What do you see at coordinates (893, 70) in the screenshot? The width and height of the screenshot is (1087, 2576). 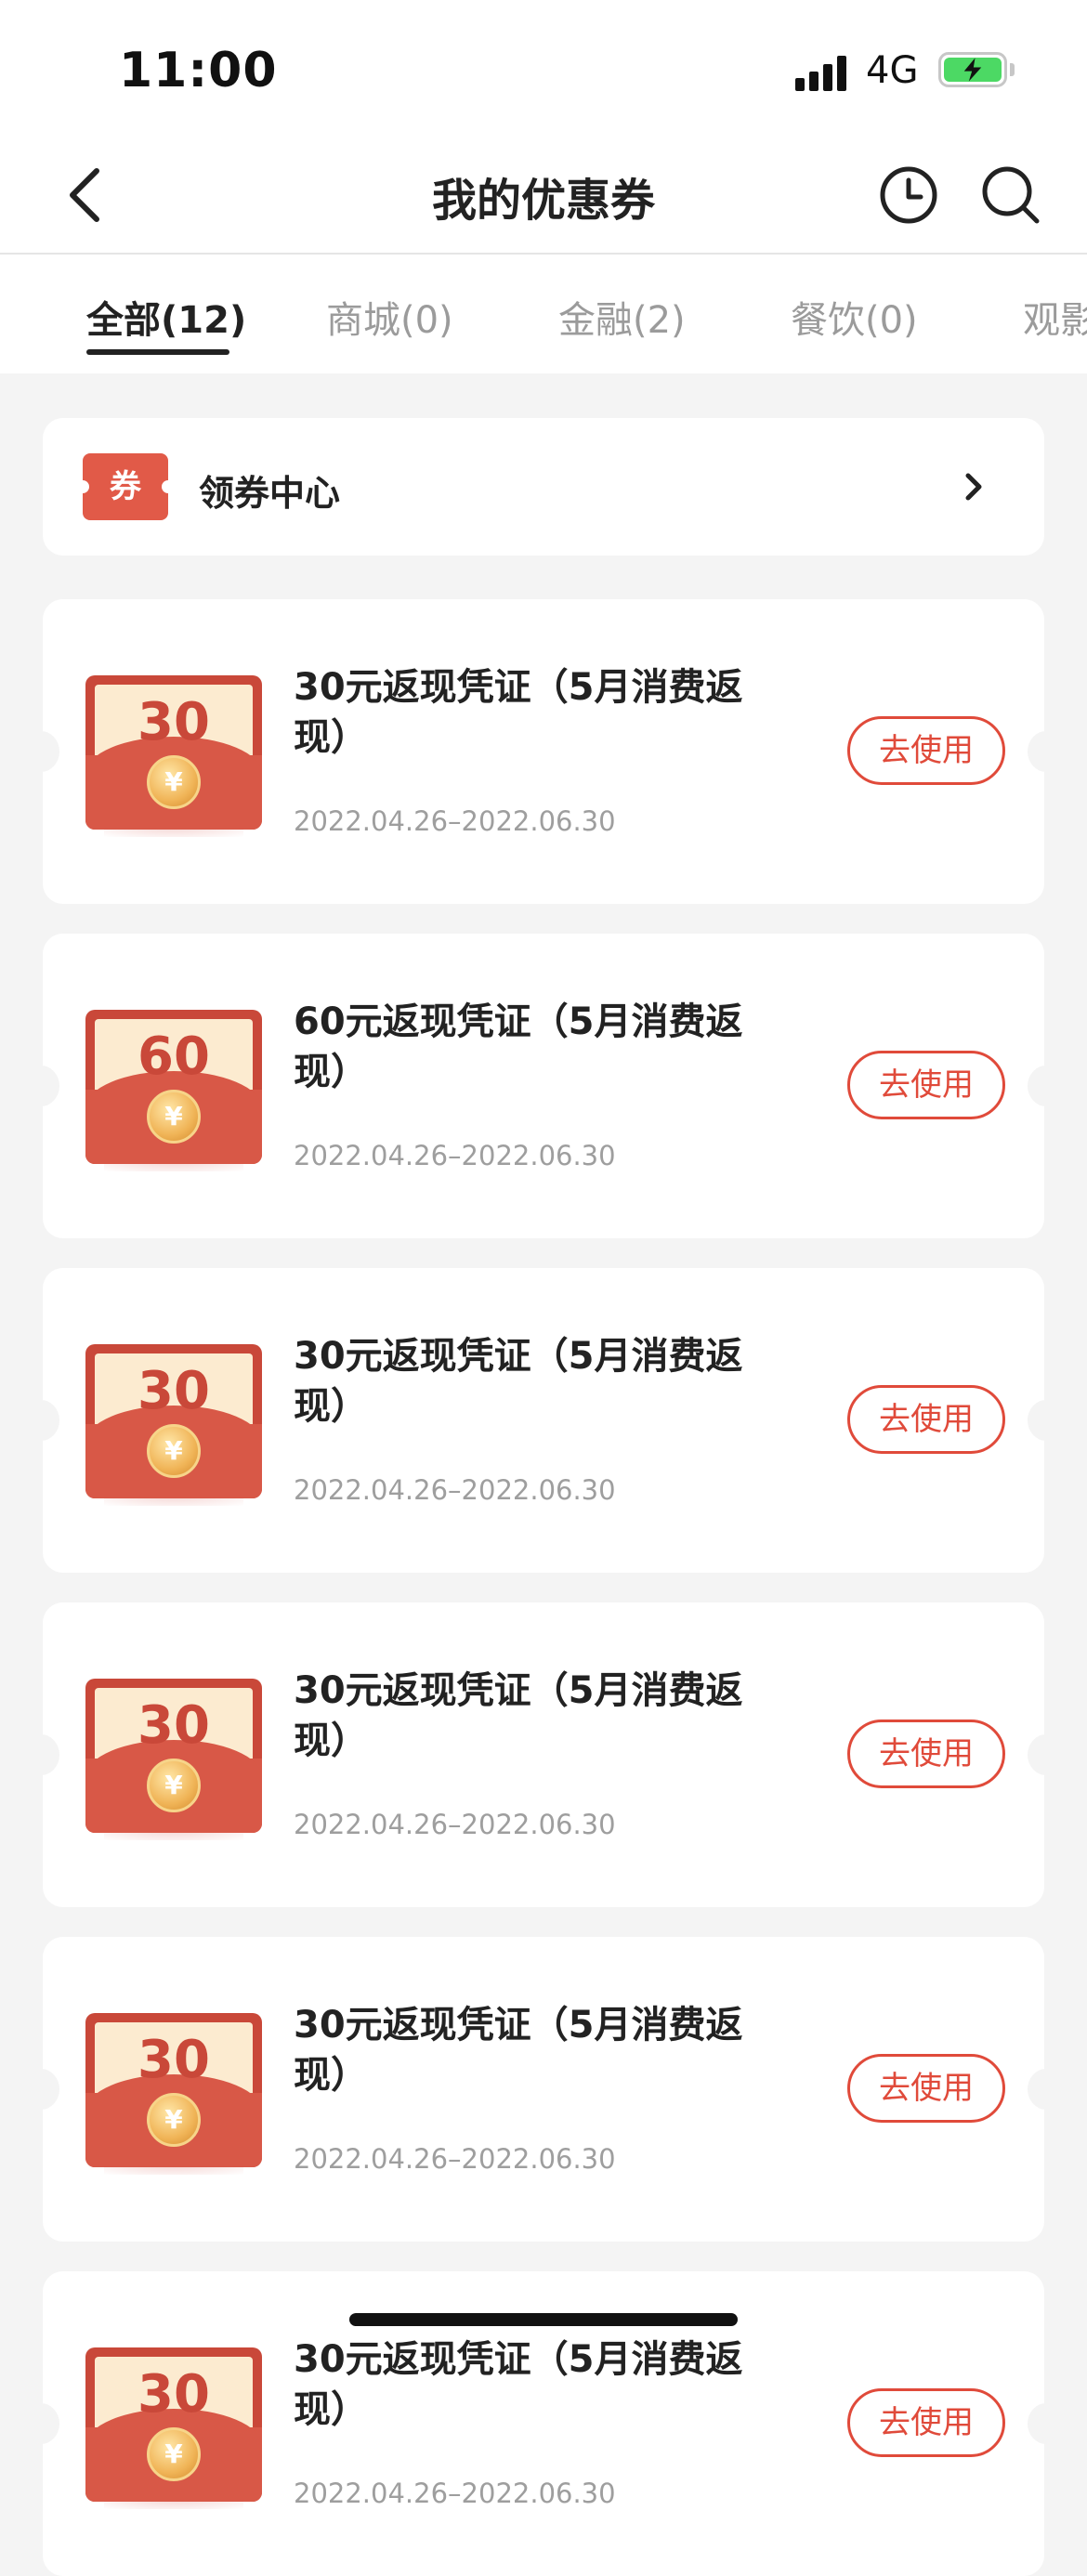 I see `network-label: 4G` at bounding box center [893, 70].